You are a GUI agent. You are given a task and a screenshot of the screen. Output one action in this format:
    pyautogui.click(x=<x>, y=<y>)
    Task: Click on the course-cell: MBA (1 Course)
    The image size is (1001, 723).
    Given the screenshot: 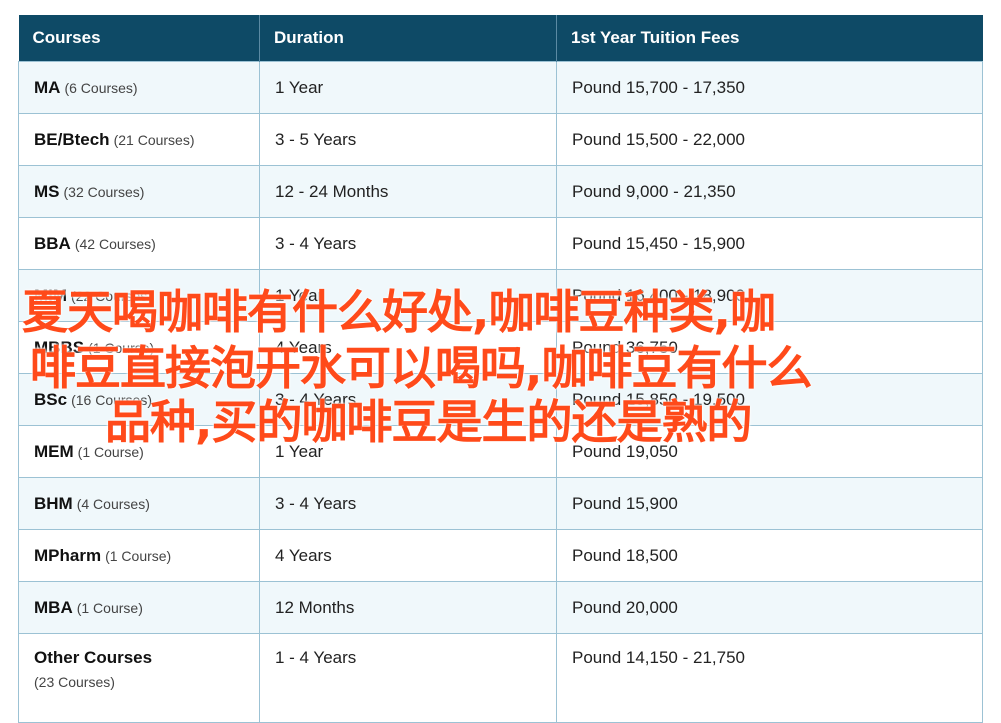 What is the action you would take?
    pyautogui.click(x=139, y=607)
    